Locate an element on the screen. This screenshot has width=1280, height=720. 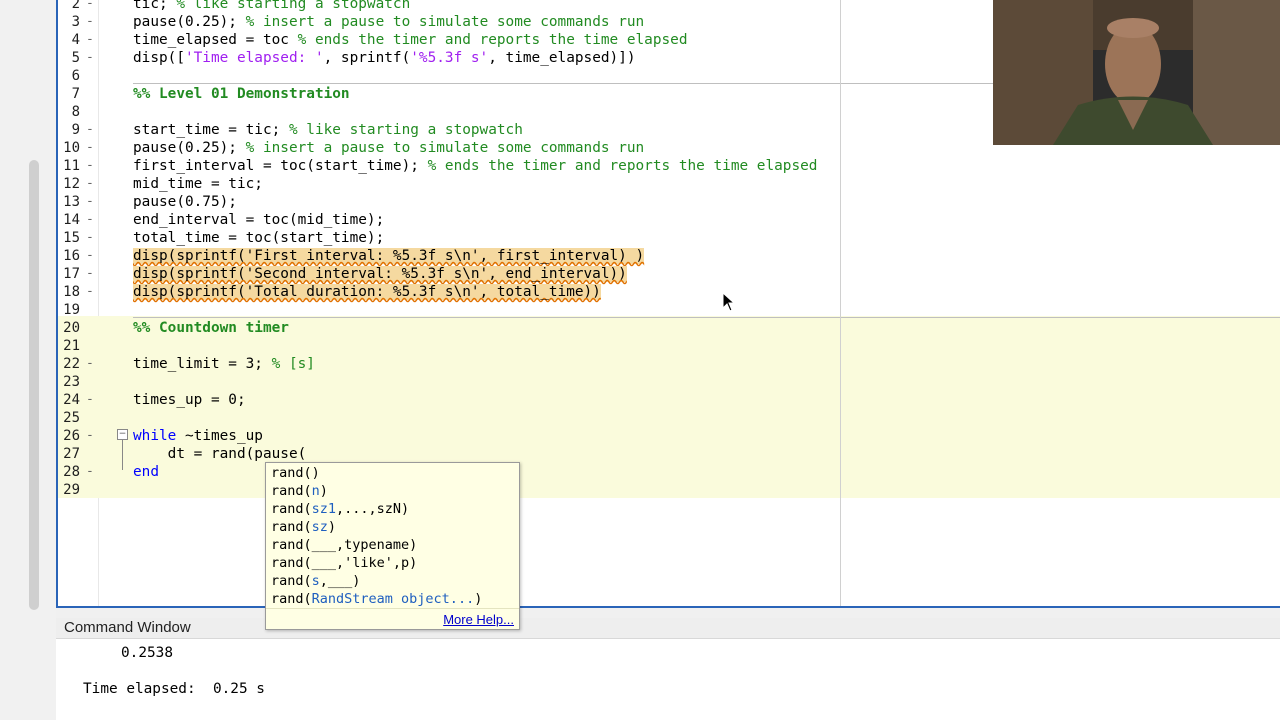
mouse-pointer-icon is located at coordinates (729, 302).